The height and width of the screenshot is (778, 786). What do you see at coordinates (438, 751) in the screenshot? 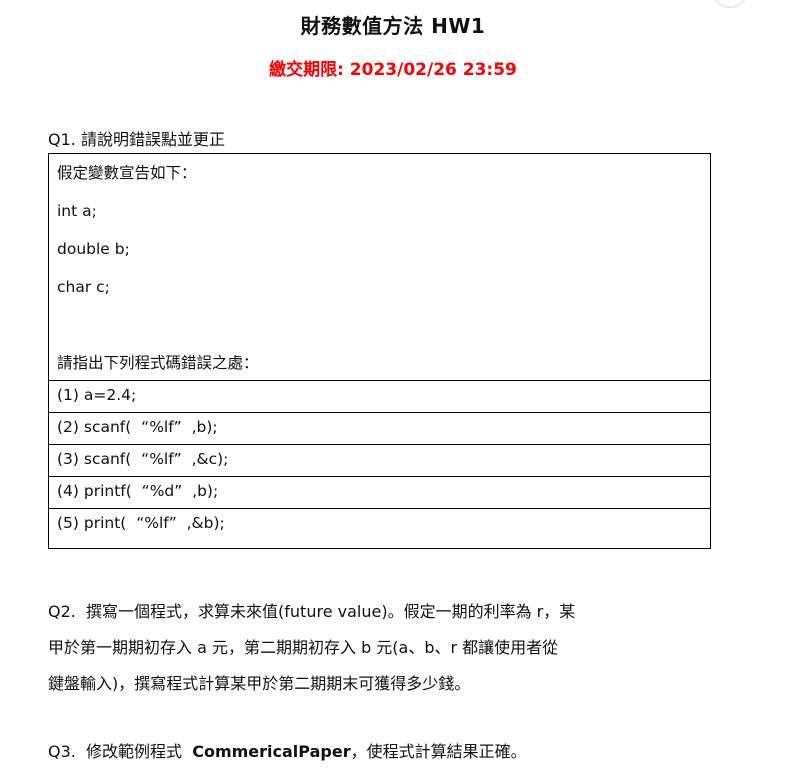
I see `q3-suffix: ，使程式計算結果正確。` at bounding box center [438, 751].